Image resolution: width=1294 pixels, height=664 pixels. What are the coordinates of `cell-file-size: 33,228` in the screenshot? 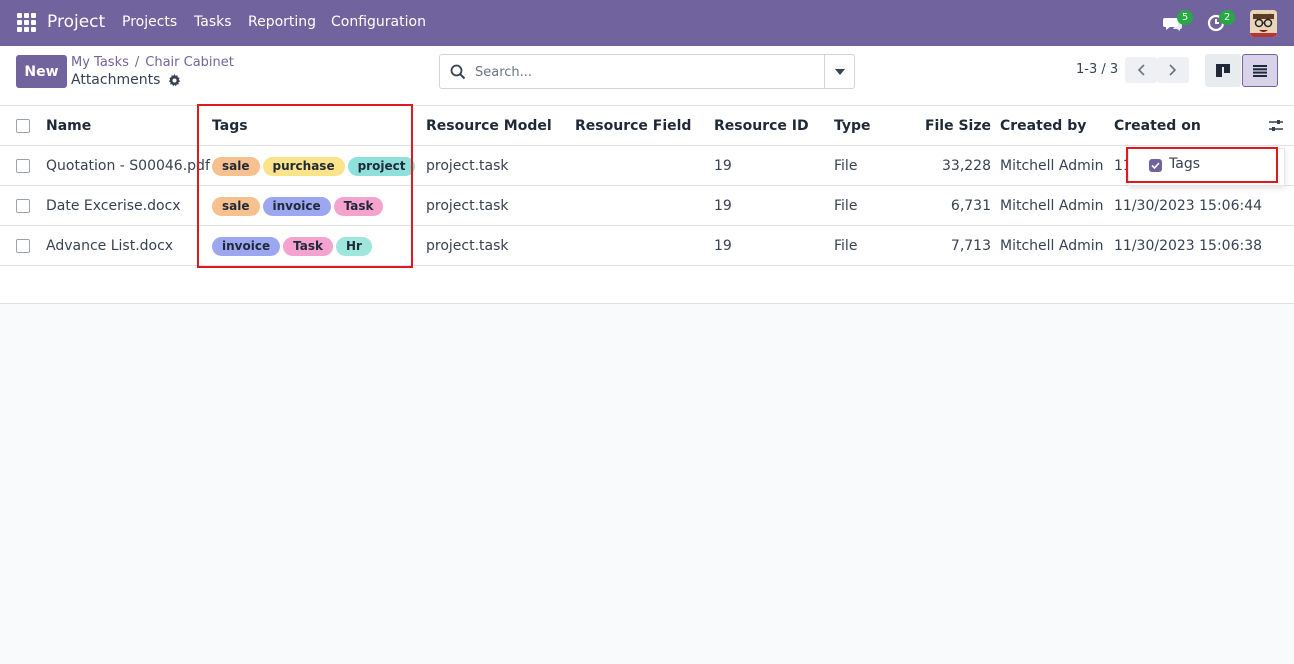 It's located at (966, 166).